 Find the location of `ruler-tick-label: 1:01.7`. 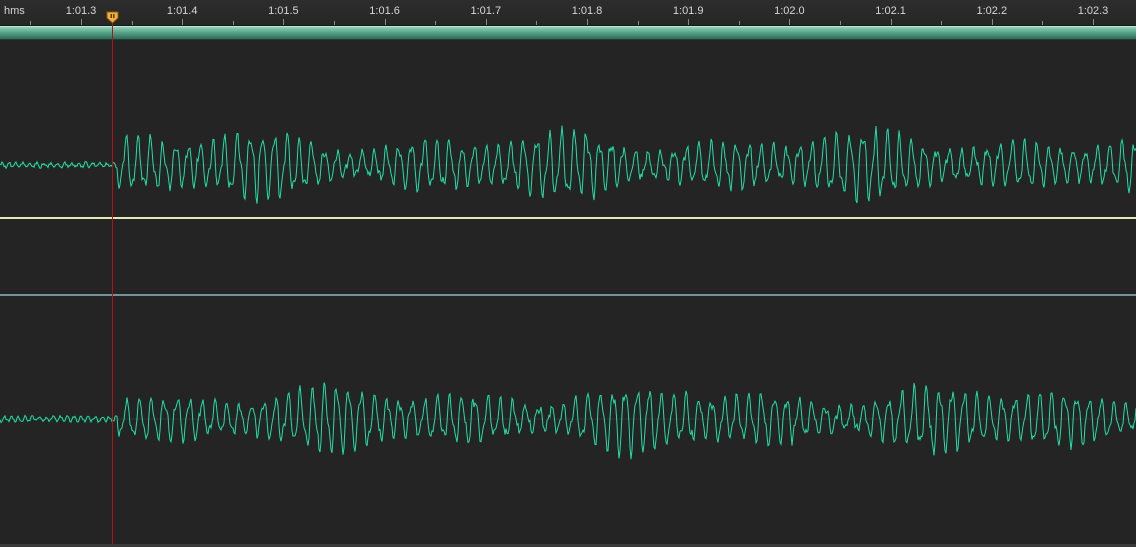

ruler-tick-label: 1:01.7 is located at coordinates (486, 11).